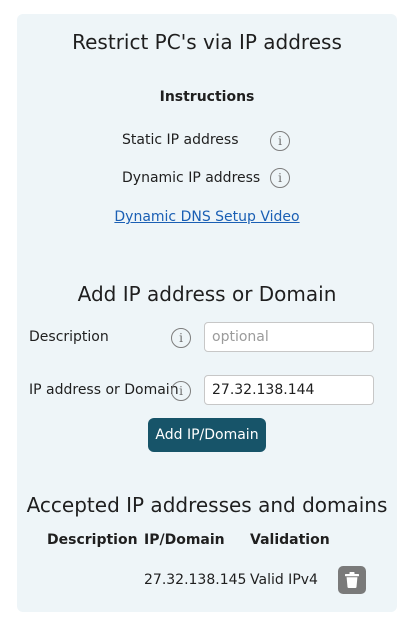 The width and height of the screenshot is (413, 630). What do you see at coordinates (181, 391) in the screenshot?
I see `ip-domain-info-icon: i` at bounding box center [181, 391].